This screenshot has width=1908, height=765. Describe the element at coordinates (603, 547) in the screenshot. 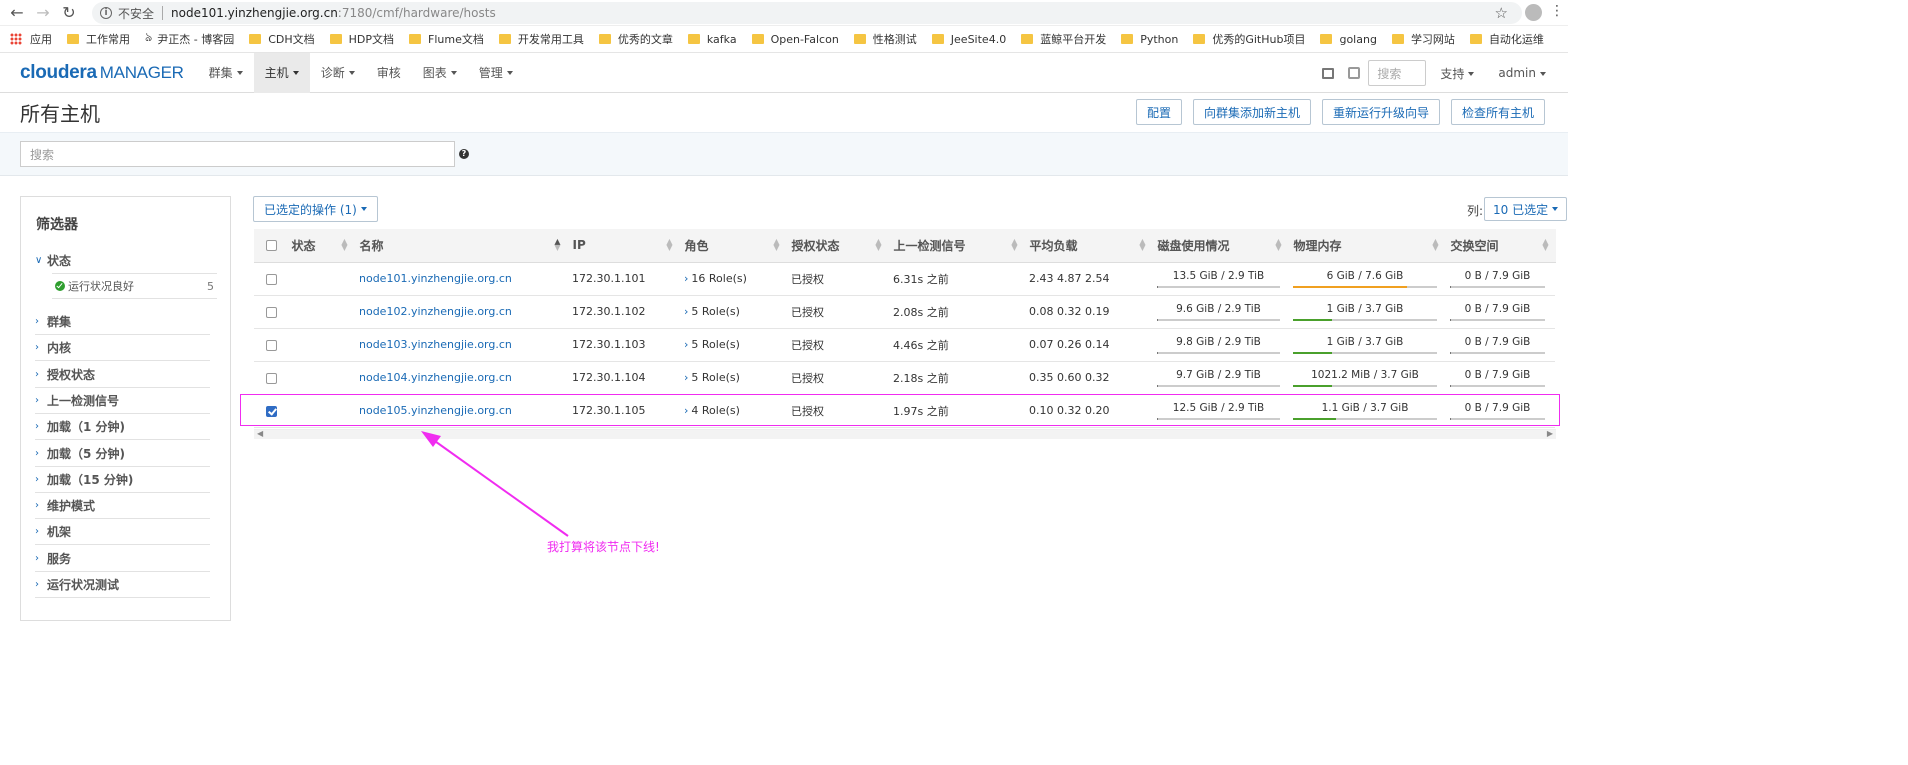

I see `annotation-text: 我打算将该节点下线!` at that location.